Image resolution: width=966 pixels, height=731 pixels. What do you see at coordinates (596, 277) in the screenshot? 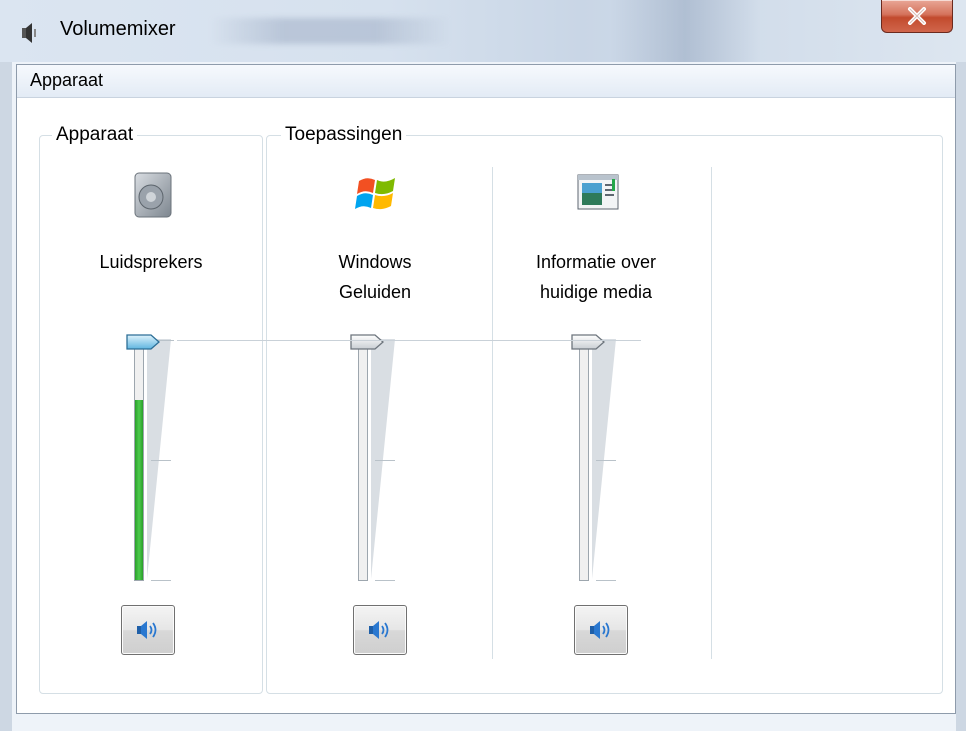
I see `channel-label: Informatie over huidige media` at bounding box center [596, 277].